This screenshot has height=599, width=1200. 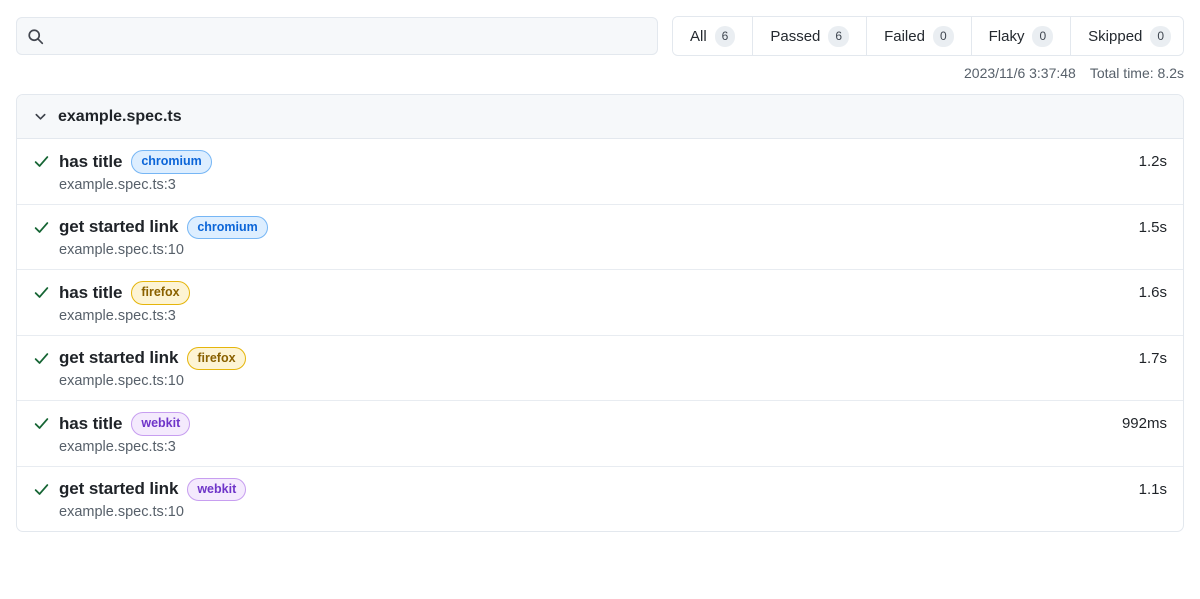 What do you see at coordinates (600, 227) in the screenshot?
I see `test-row-main: get started link chromium 1.5s` at bounding box center [600, 227].